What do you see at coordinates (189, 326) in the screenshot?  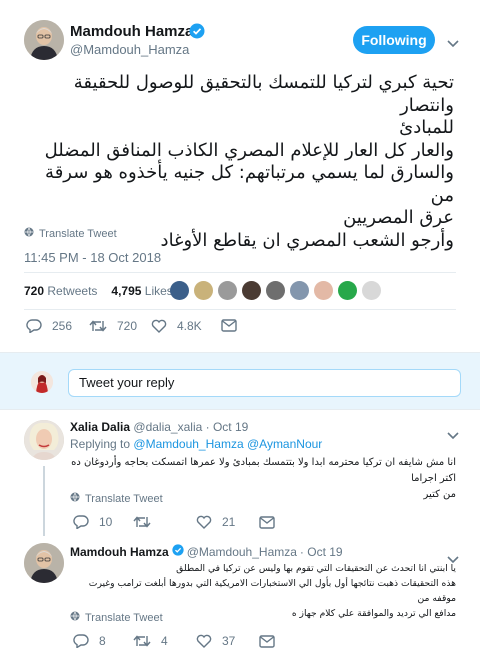 I see `like-count: 4.8K` at bounding box center [189, 326].